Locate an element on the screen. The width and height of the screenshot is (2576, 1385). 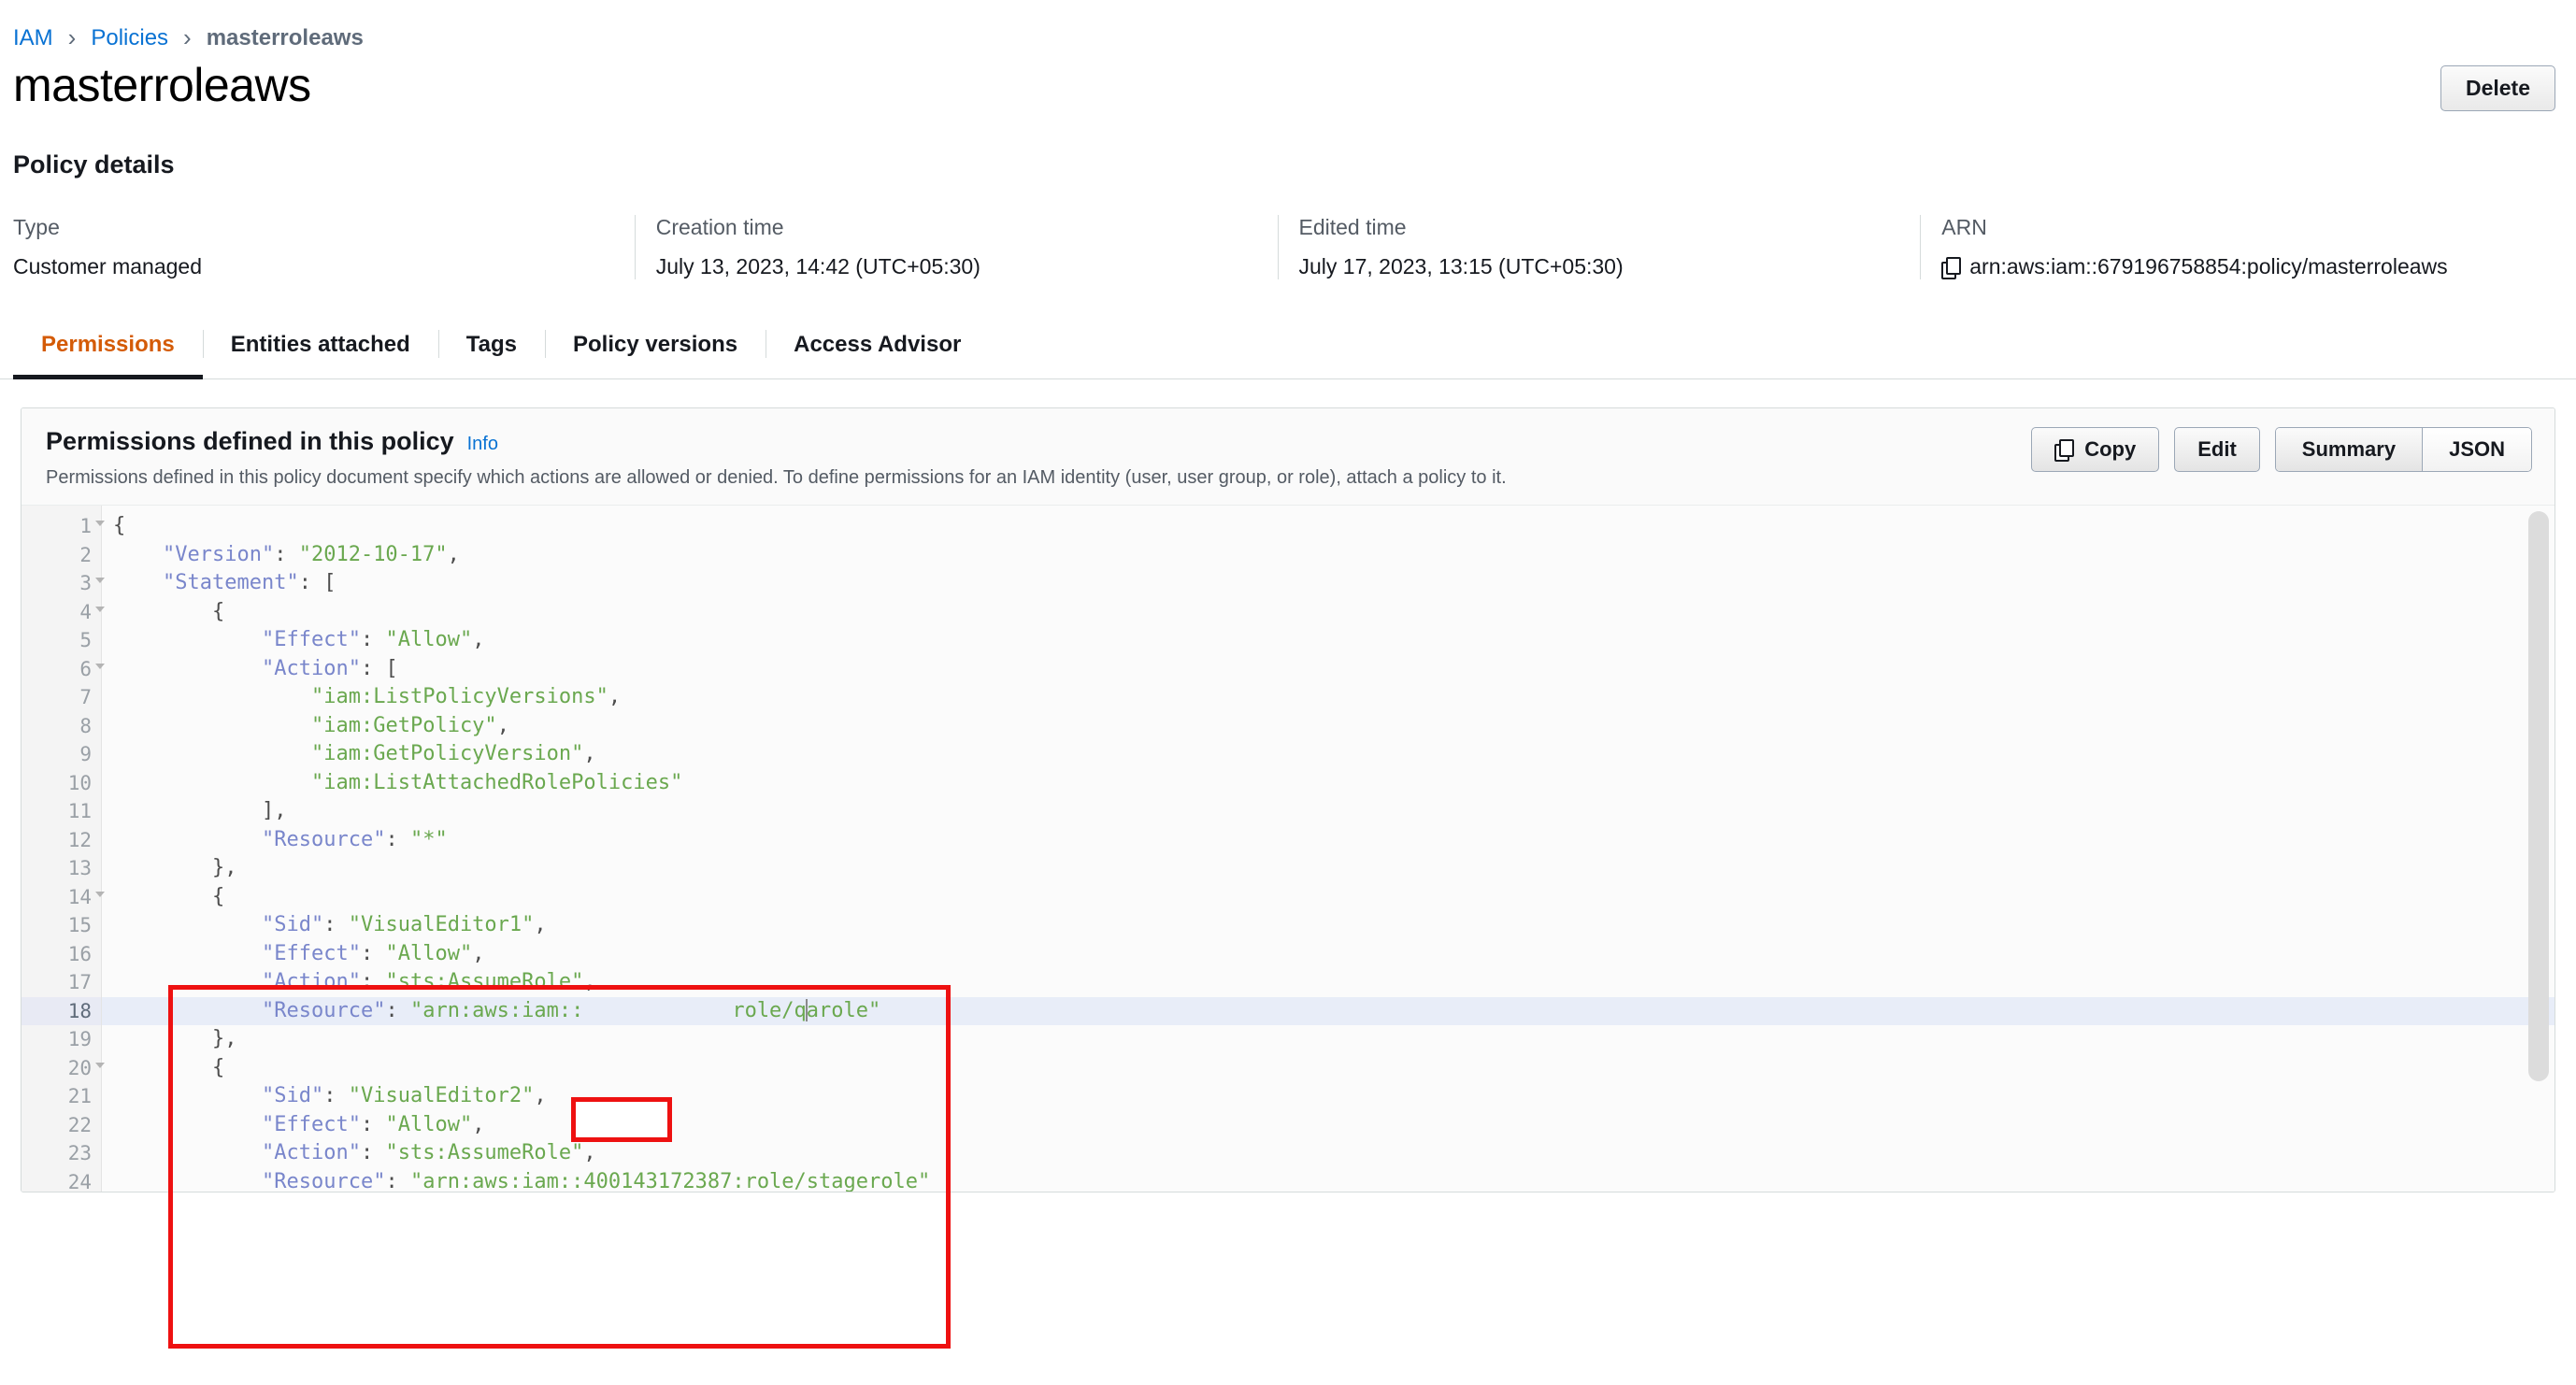
editor-code-line: "Action": [ is located at coordinates (1328, 670).